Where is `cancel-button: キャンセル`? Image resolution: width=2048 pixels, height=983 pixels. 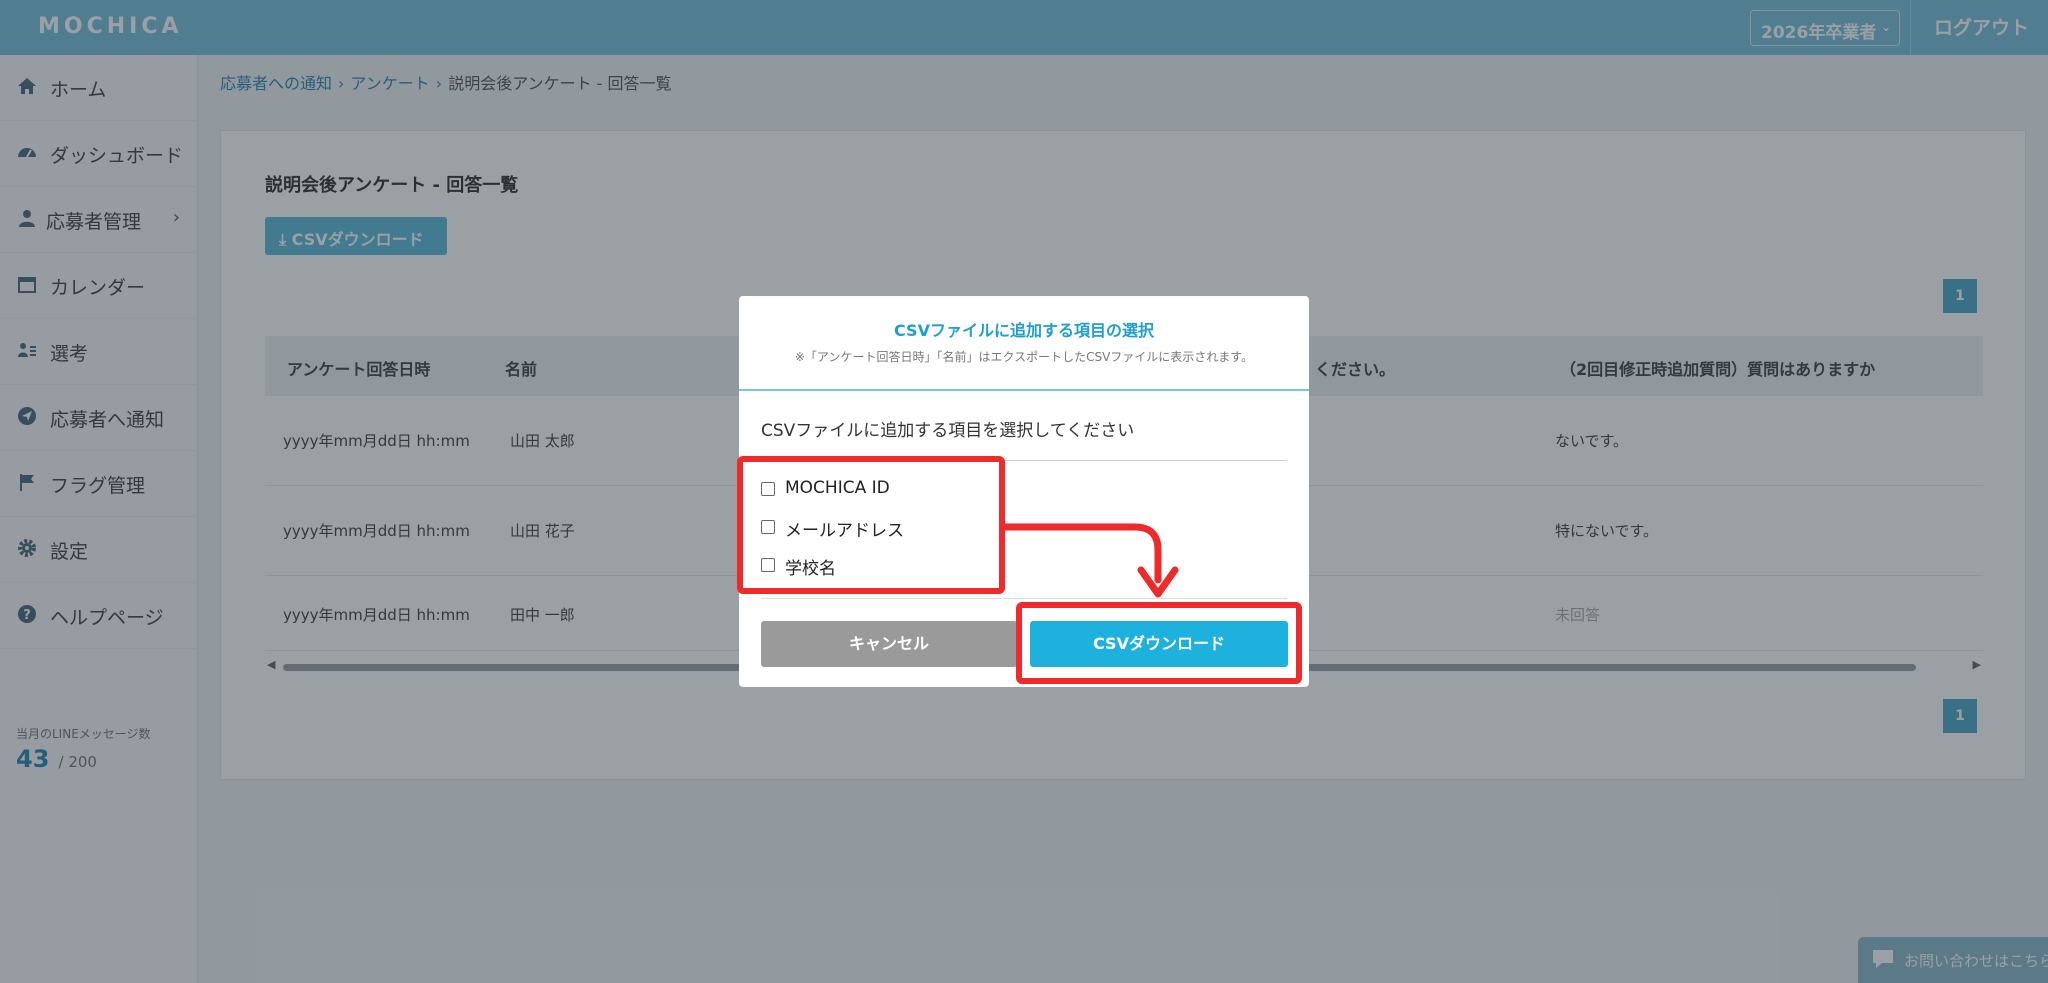 cancel-button: キャンセル is located at coordinates (889, 644).